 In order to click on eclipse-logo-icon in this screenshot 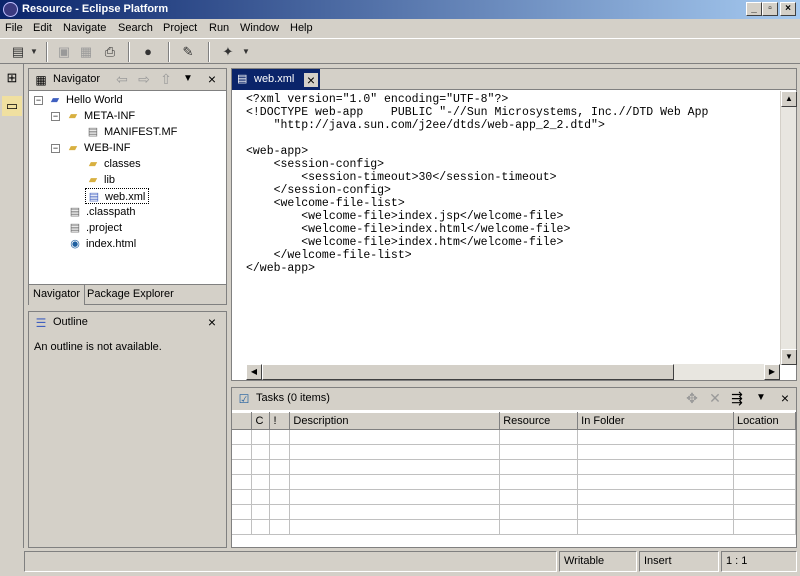, I will do `click(10, 9)`.